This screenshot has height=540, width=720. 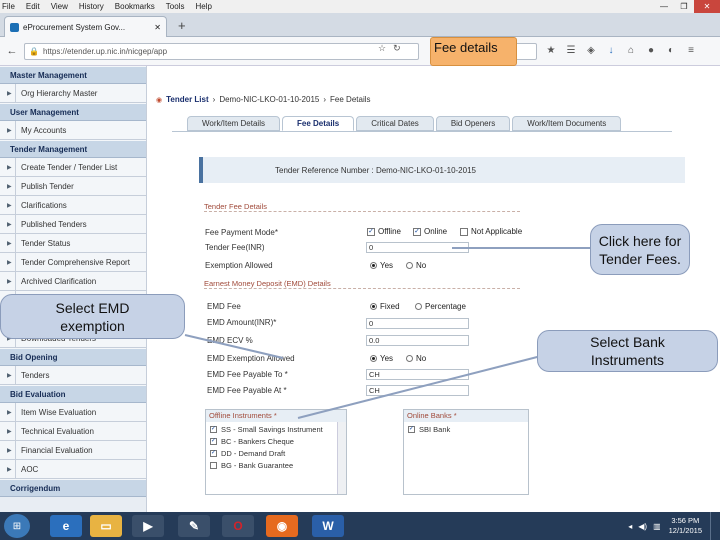 What do you see at coordinates (473, 51) in the screenshot?
I see `fee-details-callout: Fee details` at bounding box center [473, 51].